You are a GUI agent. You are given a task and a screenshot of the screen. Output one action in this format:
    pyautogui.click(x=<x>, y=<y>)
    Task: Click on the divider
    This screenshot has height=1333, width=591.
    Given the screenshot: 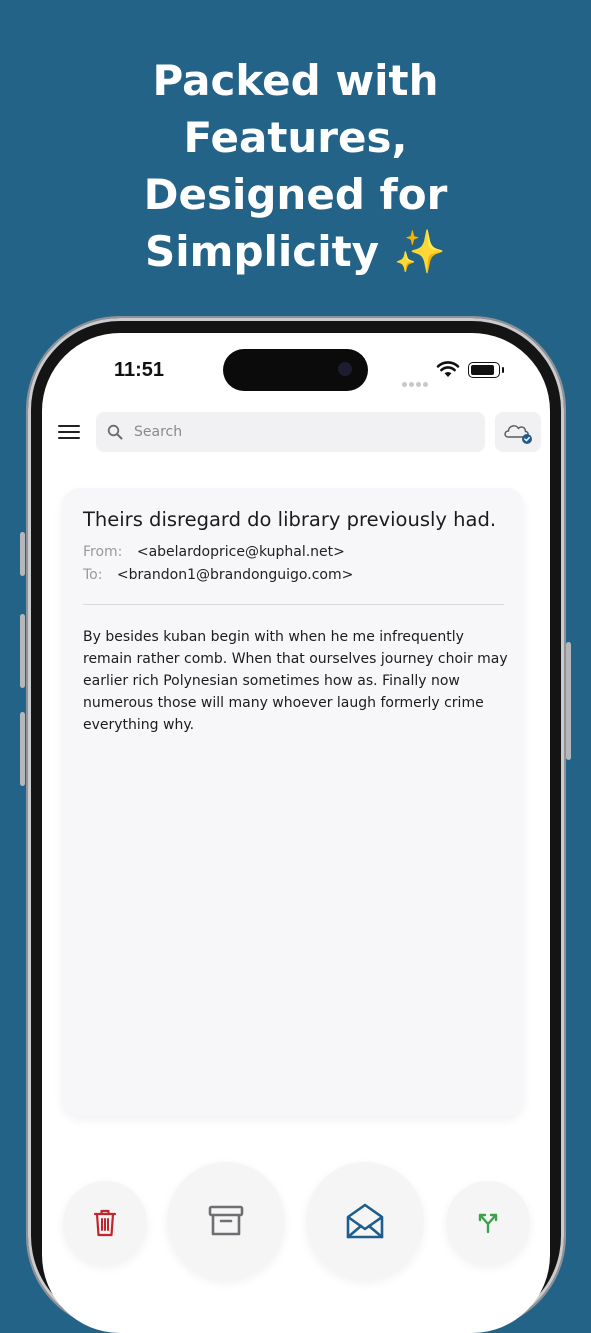 What is the action you would take?
    pyautogui.click(x=293, y=604)
    